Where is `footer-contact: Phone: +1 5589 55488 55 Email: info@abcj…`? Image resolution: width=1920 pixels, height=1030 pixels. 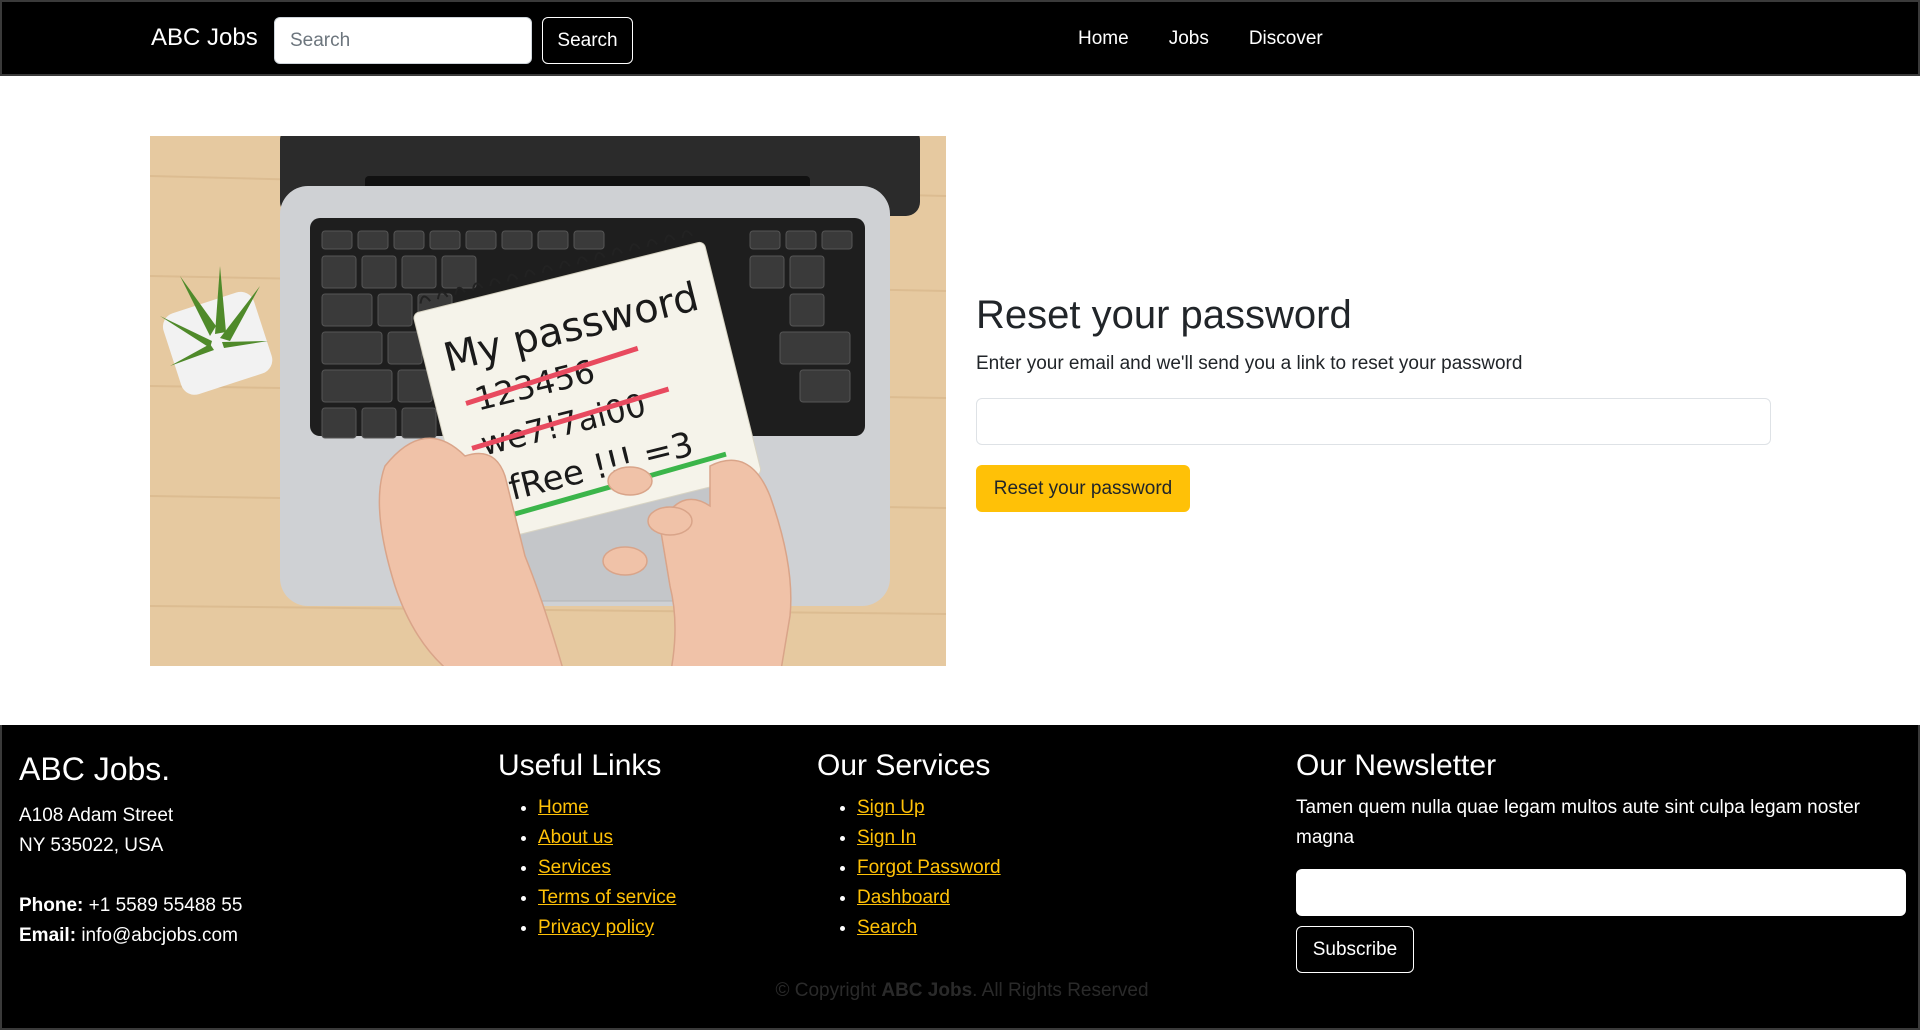 footer-contact: Phone: +1 5589 55488 55 Email: info@abcj… is located at coordinates (130, 921).